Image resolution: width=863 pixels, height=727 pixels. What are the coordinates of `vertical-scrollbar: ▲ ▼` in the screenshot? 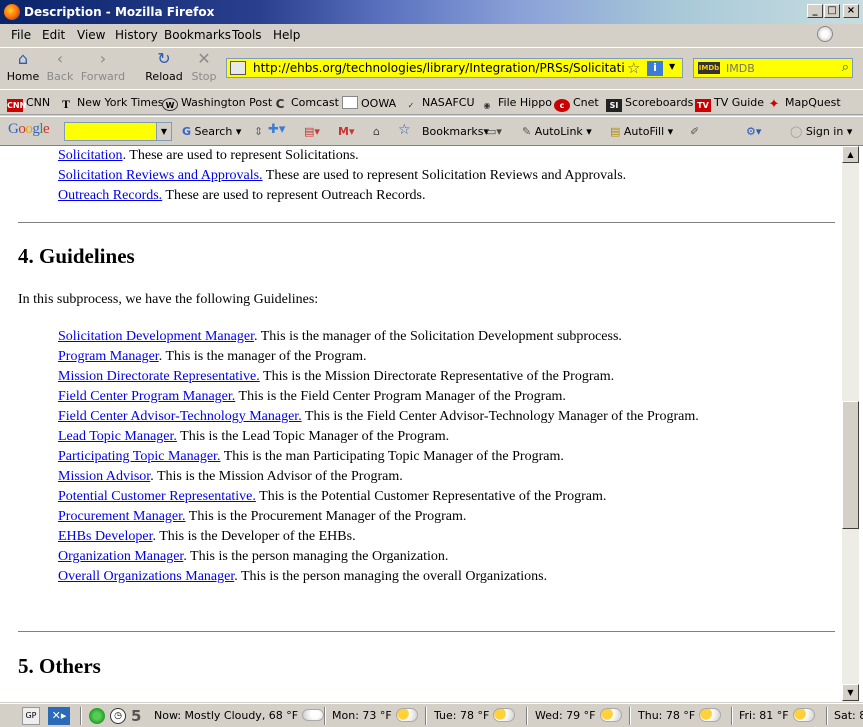 It's located at (850, 424).